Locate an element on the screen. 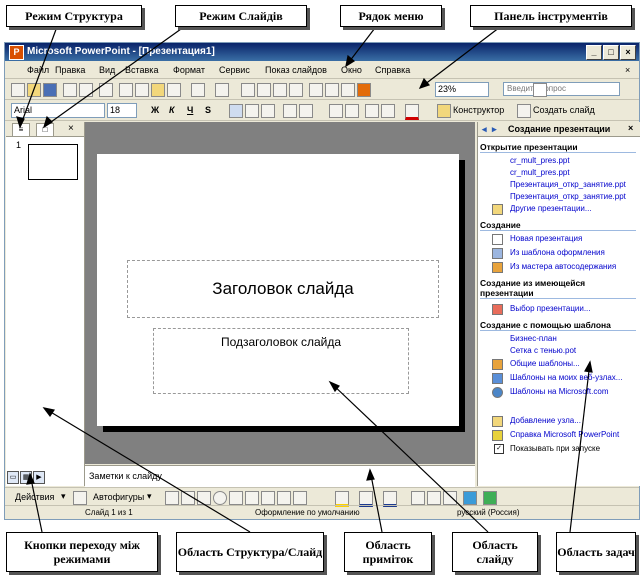 The height and width of the screenshot is (586, 644). arrow-style-icon is located at coordinates (450, 498).